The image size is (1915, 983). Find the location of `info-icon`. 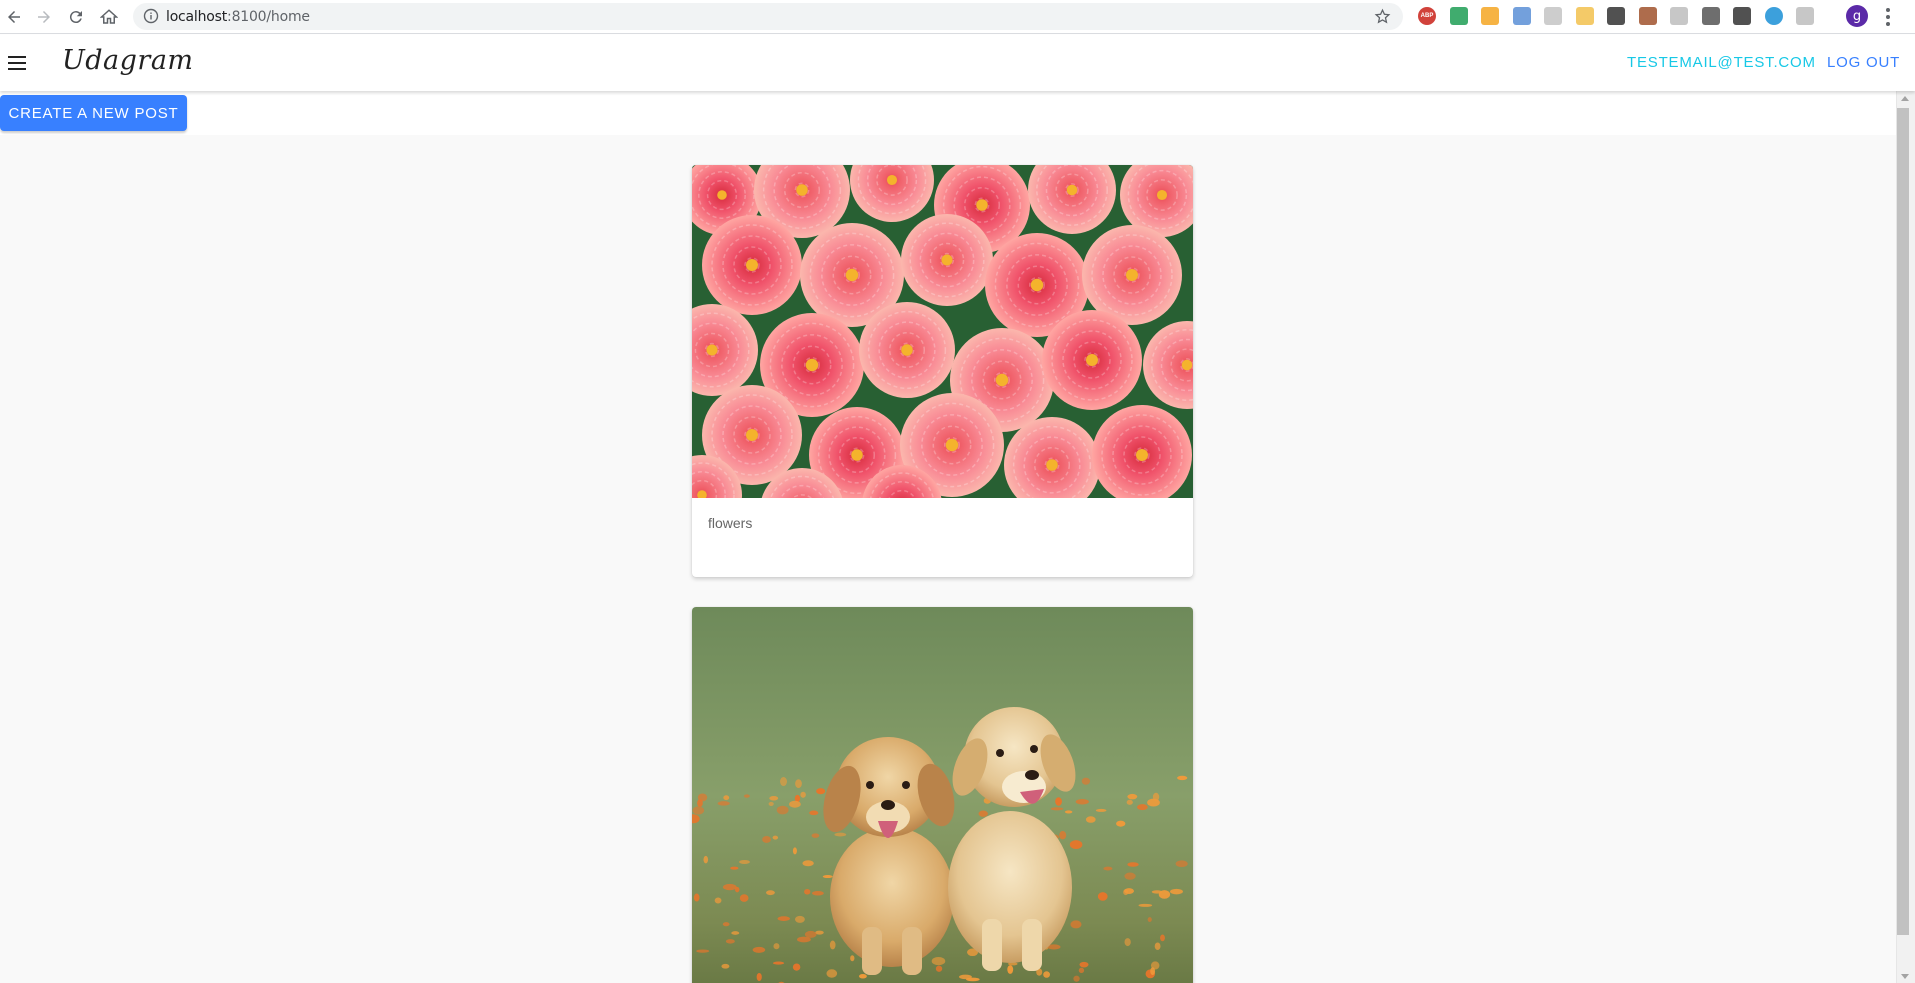

info-icon is located at coordinates (151, 16).